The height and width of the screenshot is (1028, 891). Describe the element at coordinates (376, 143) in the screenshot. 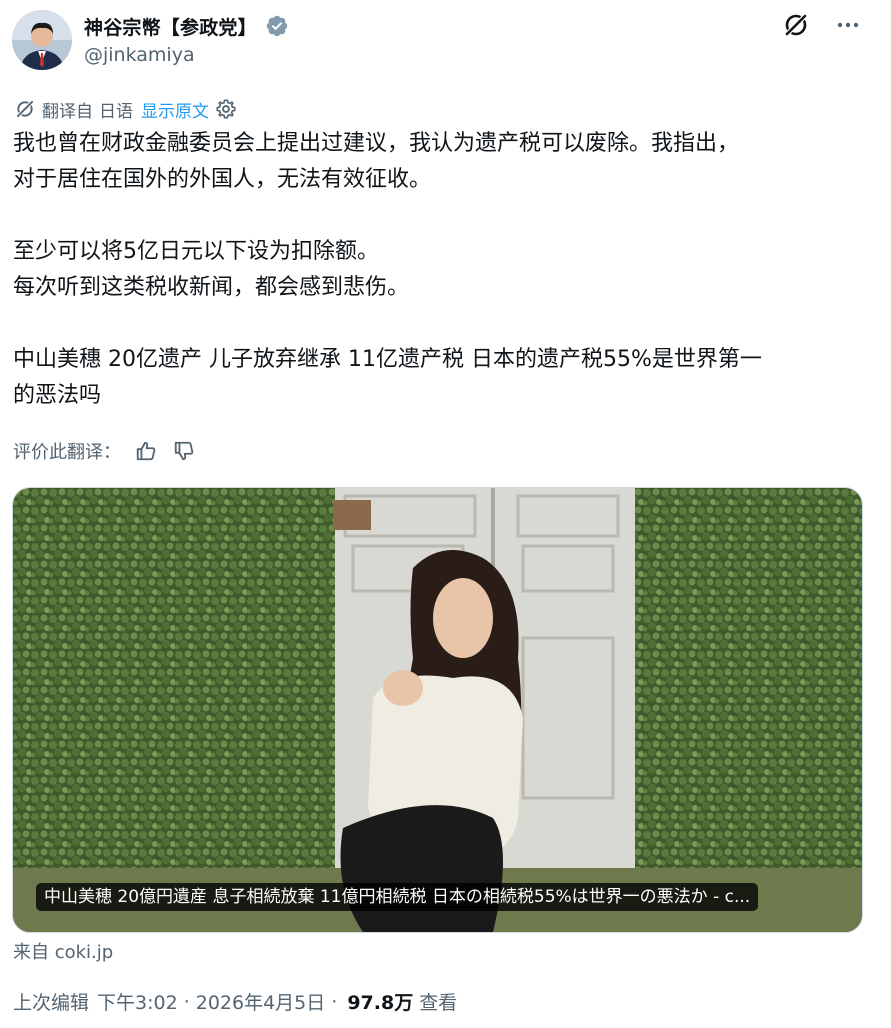

I see `body-line: 我也曾在财政金融委员会上提出过建议，我认为遗产税可以废除。我指出，` at that location.